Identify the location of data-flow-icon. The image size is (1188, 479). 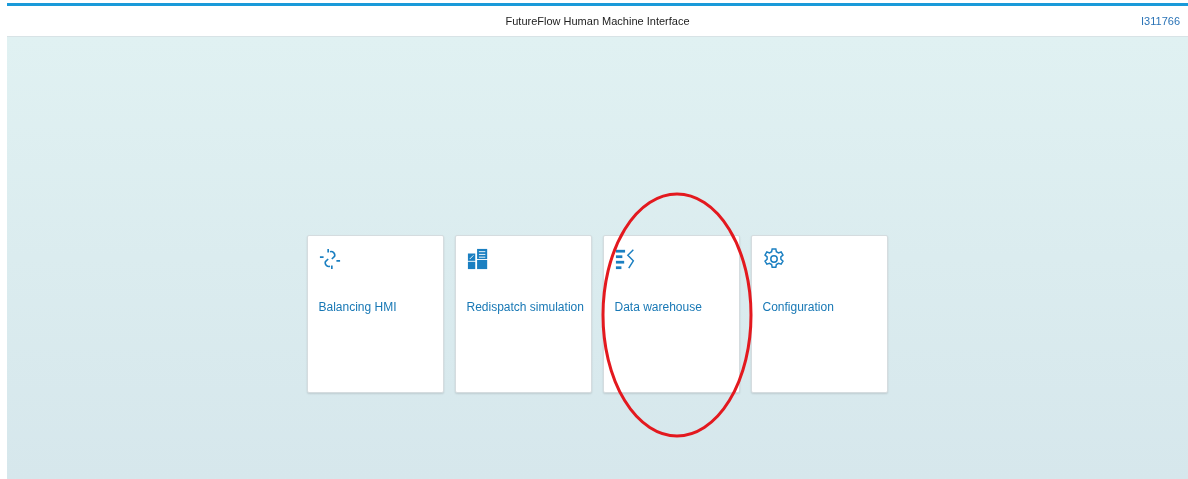
(625, 259).